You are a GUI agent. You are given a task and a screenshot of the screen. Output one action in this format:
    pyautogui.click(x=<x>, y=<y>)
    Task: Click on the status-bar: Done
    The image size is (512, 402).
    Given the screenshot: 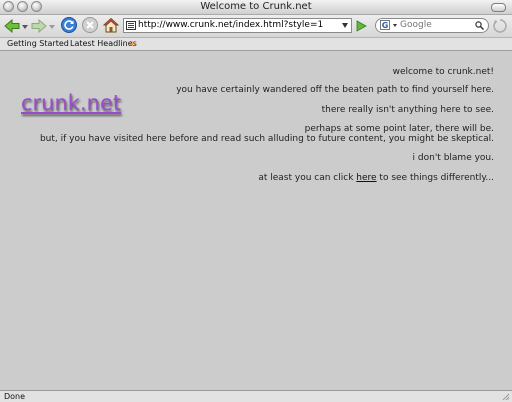 What is the action you would take?
    pyautogui.click(x=256, y=396)
    